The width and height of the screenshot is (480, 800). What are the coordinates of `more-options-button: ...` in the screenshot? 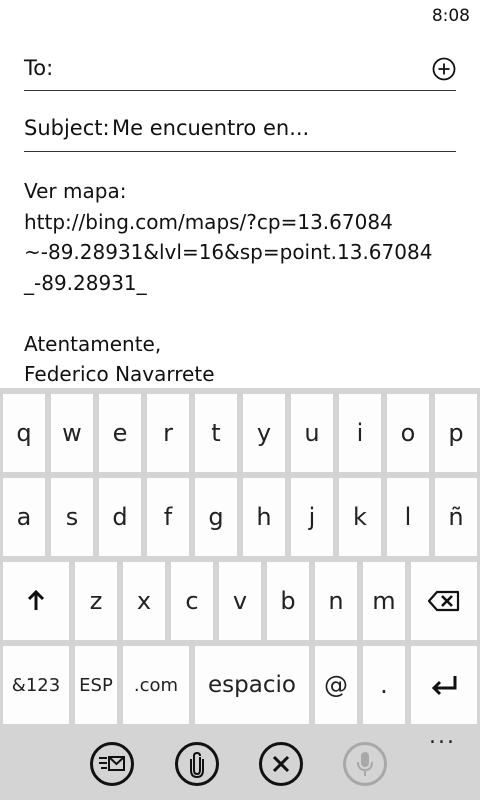 It's located at (442, 737).